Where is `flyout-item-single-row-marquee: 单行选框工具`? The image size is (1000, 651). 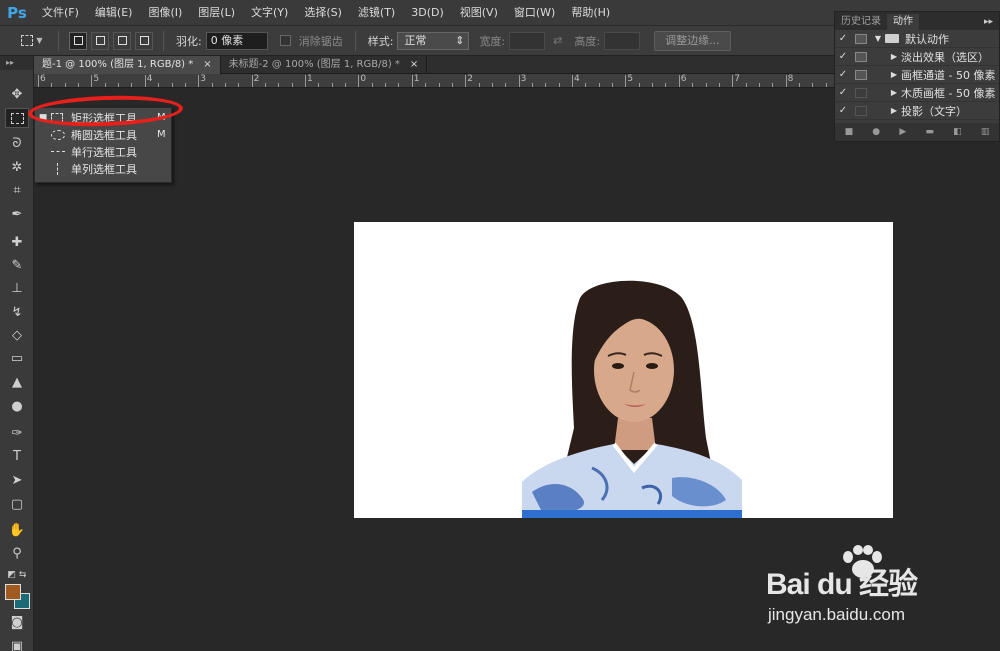 flyout-item-single-row-marquee: 单行选框工具 is located at coordinates (104, 151).